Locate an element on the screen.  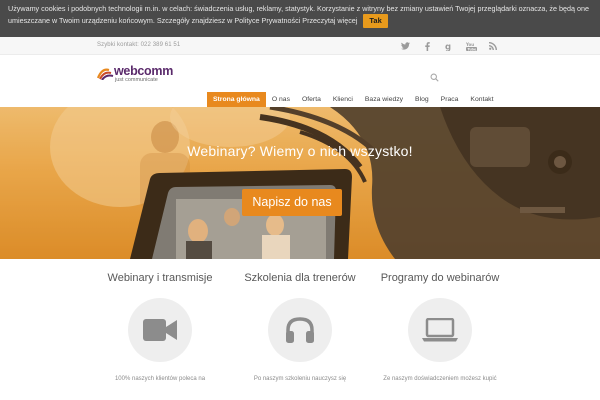
service-title: Szkolenia dla trenerów is located at coordinates (300, 278).